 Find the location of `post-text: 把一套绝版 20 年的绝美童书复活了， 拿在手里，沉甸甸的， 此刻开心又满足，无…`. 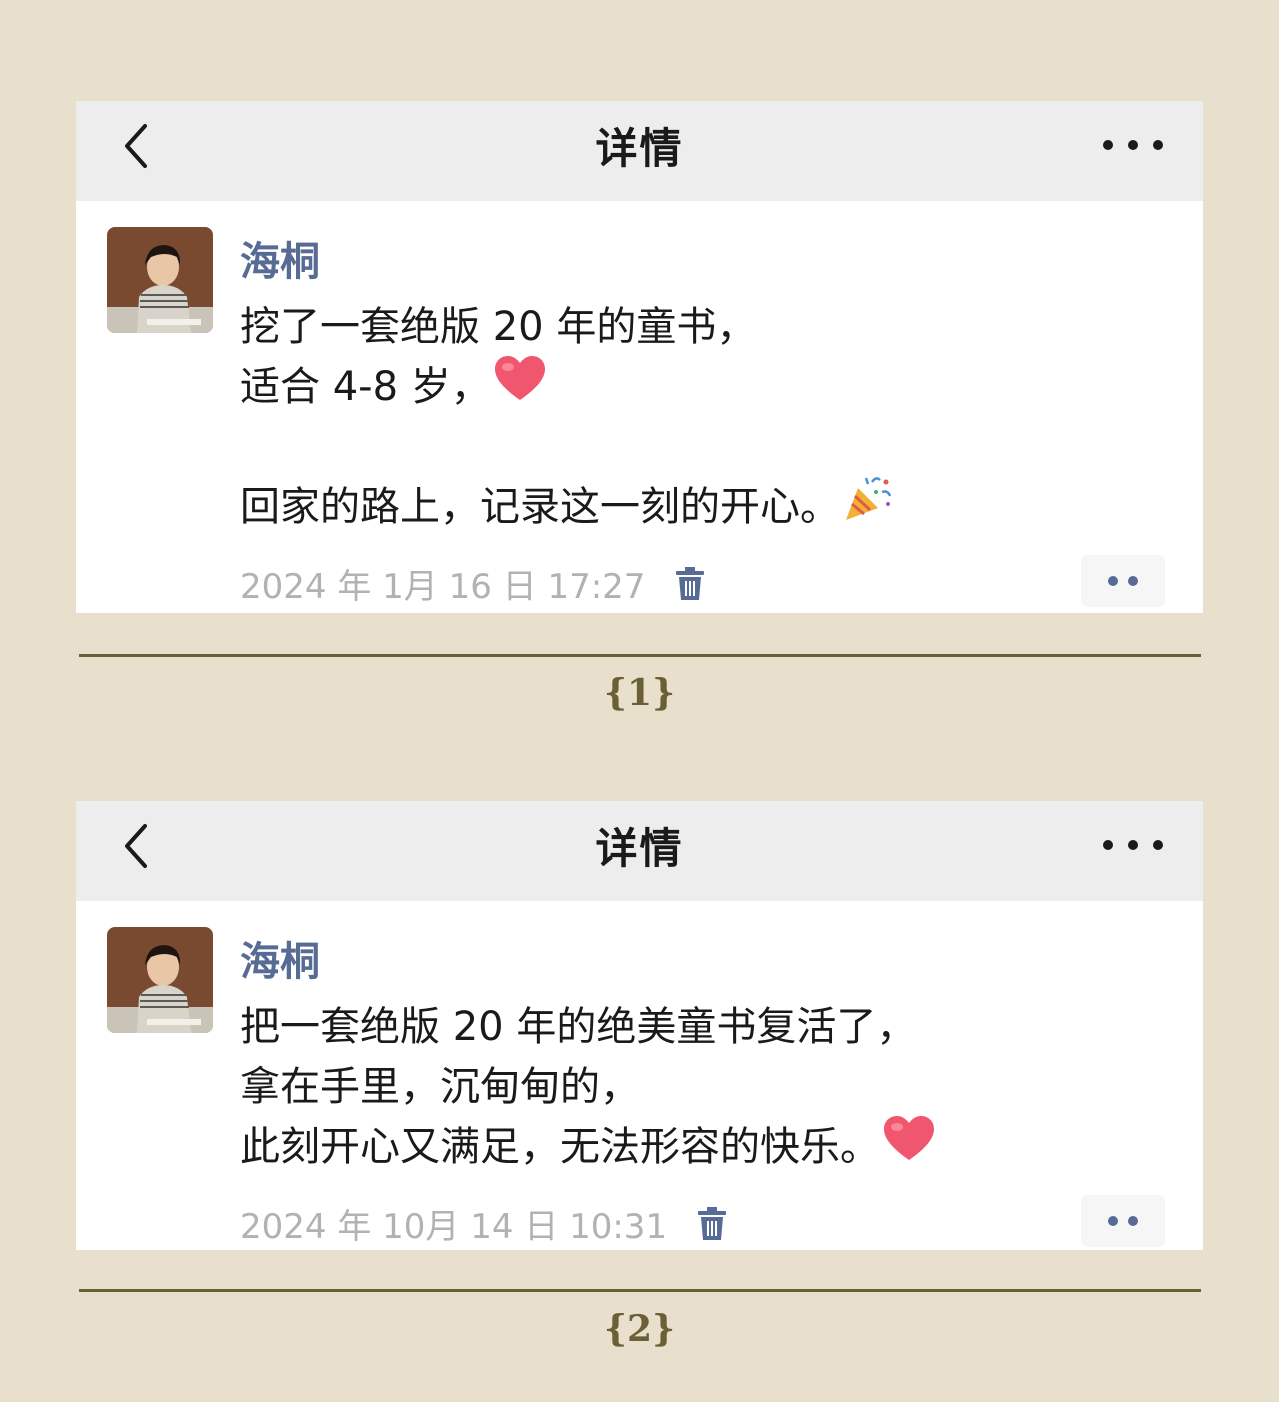

post-text: 把一套绝版 20 年的绝美童书复活了， 拿在手里，沉甸甸的， 此刻开心又满足，无… is located at coordinates (691, 1087).